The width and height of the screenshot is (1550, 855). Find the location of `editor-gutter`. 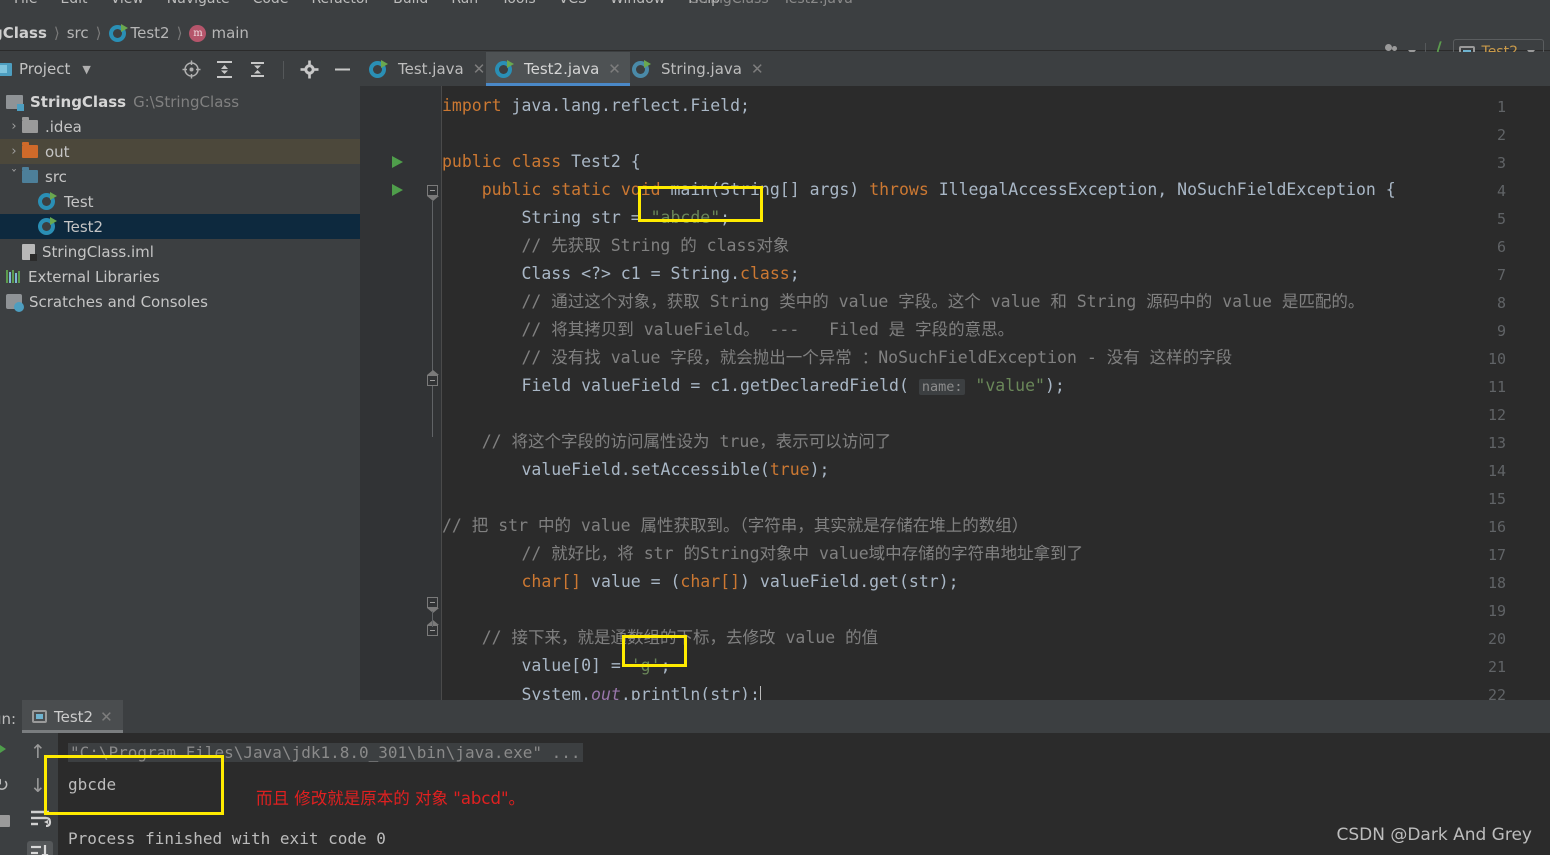

editor-gutter is located at coordinates (391, 393).